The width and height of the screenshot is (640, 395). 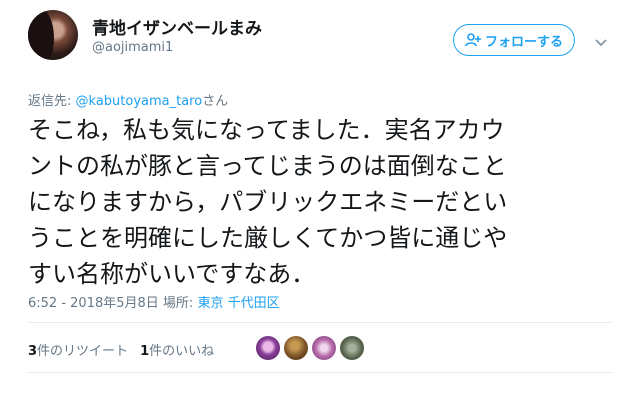 What do you see at coordinates (268, 202) in the screenshot?
I see `tweet-text-line: になりますから，パブリックエネミーだとい` at bounding box center [268, 202].